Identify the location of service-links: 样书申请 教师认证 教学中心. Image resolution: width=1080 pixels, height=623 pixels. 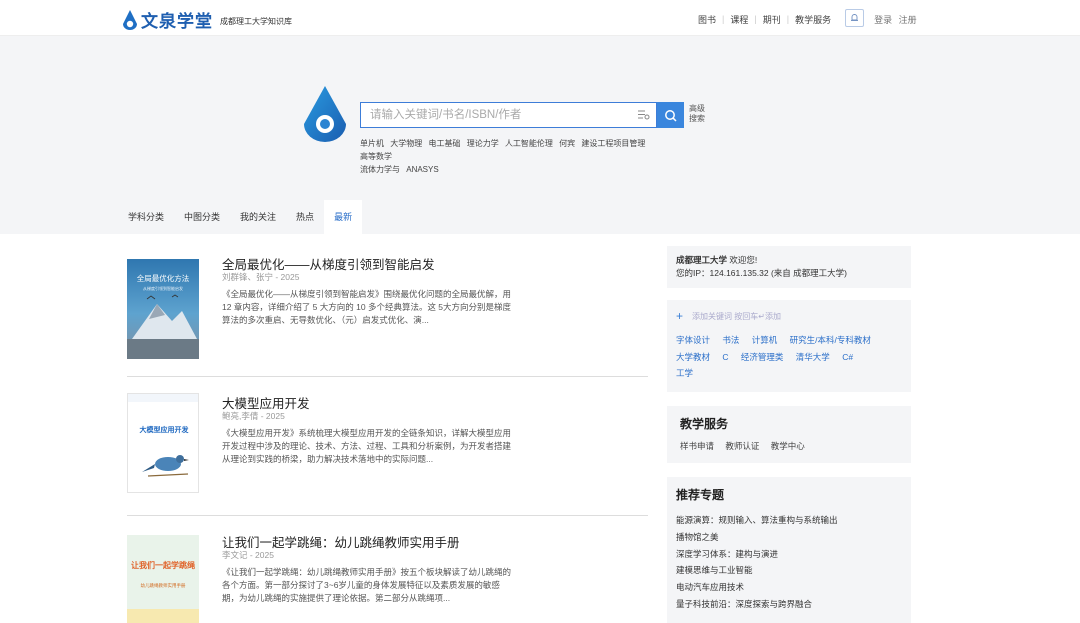
(789, 446).